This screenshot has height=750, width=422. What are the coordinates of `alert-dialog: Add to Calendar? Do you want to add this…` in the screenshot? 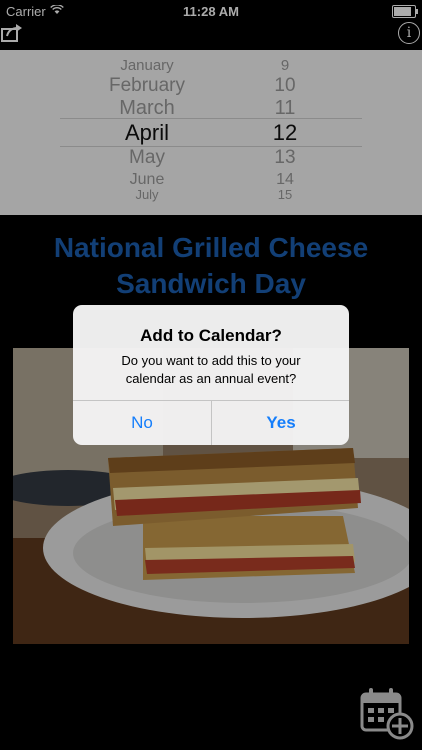 It's located at (211, 375).